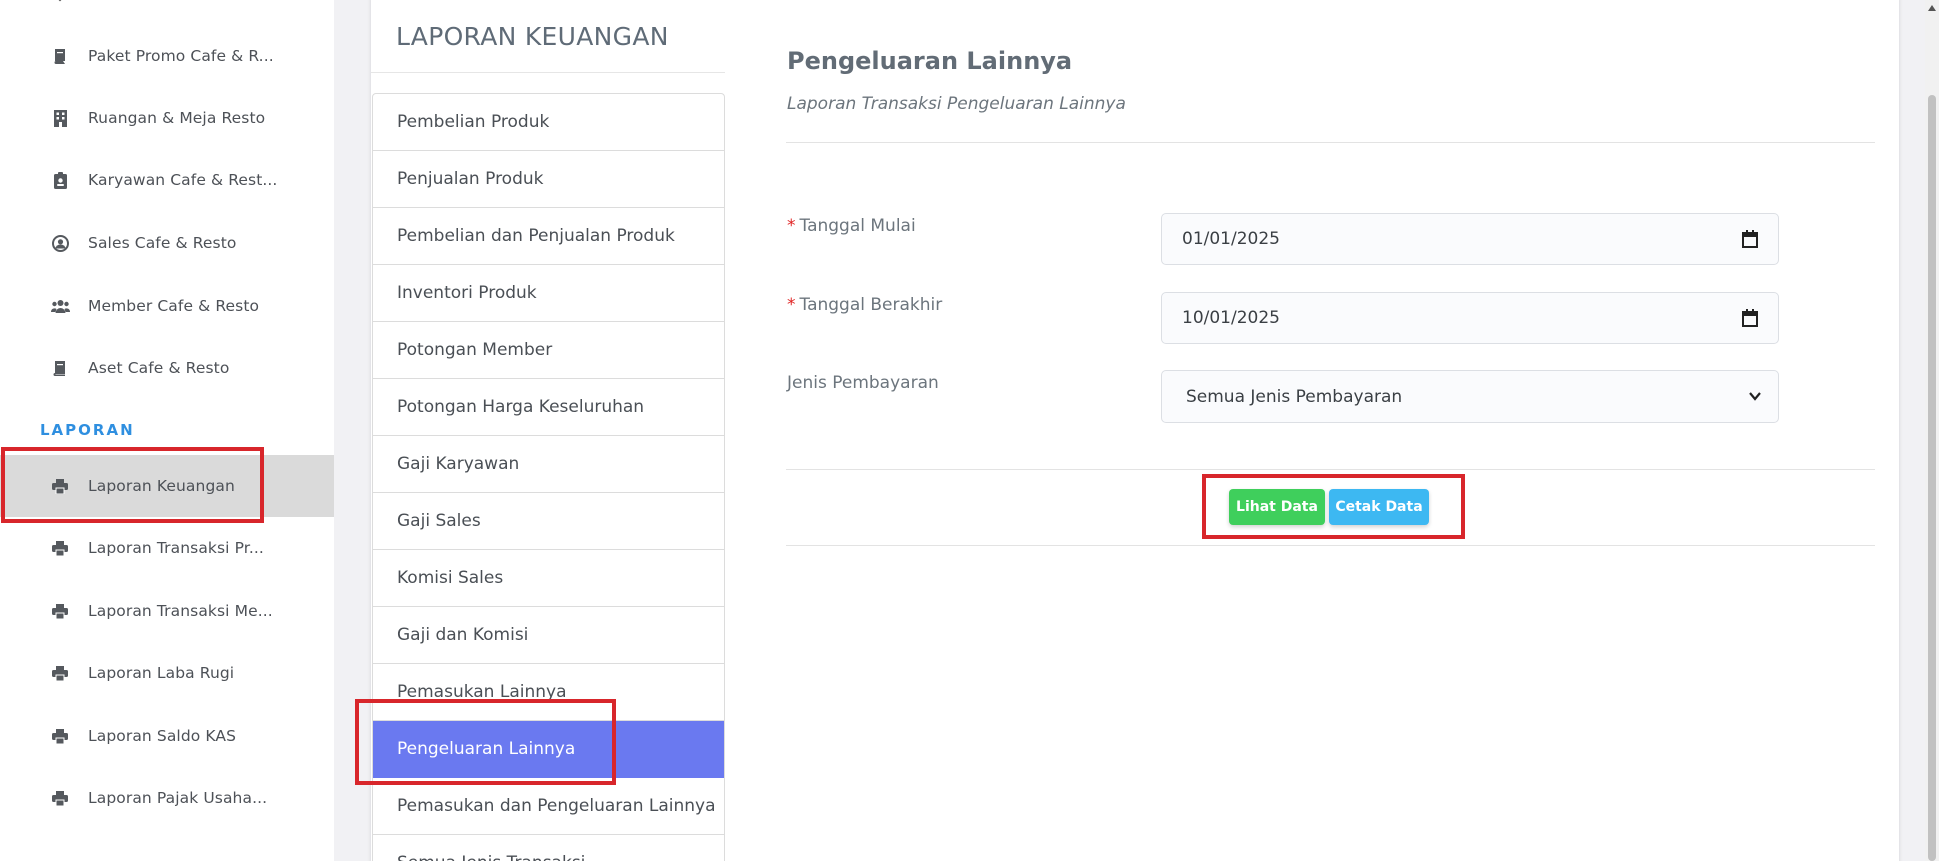  I want to click on sidebar-item-member: Member Cafe & Resto, so click(167, 306).